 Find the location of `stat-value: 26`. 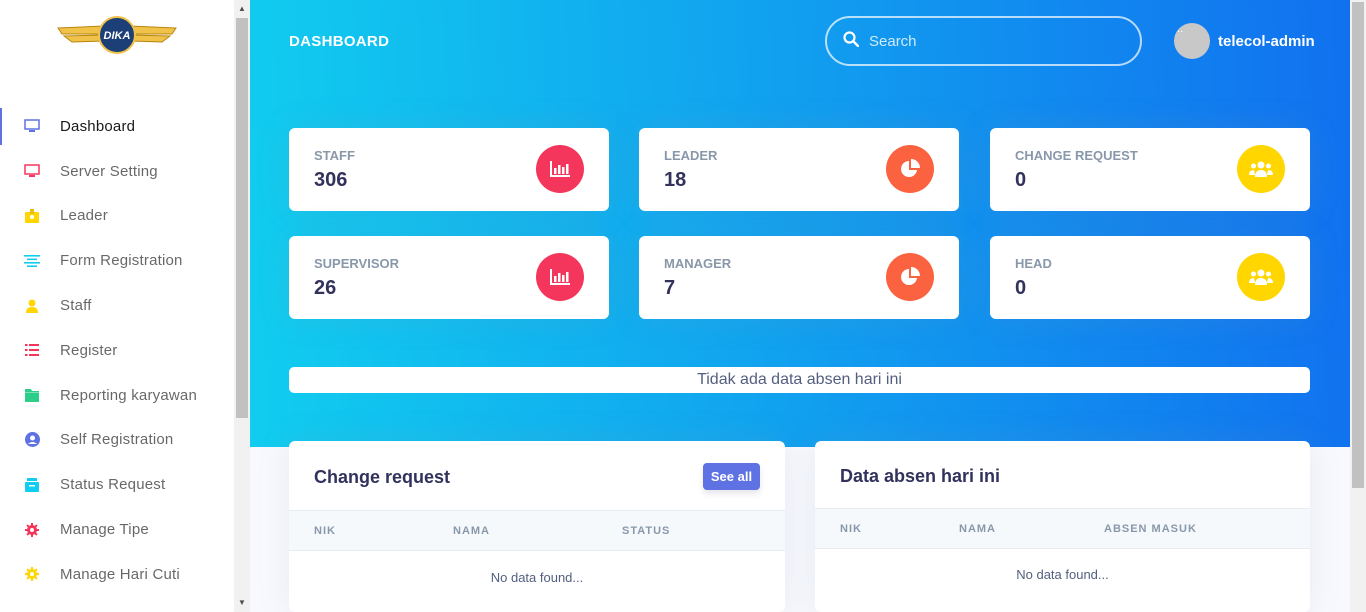

stat-value: 26 is located at coordinates (325, 288).